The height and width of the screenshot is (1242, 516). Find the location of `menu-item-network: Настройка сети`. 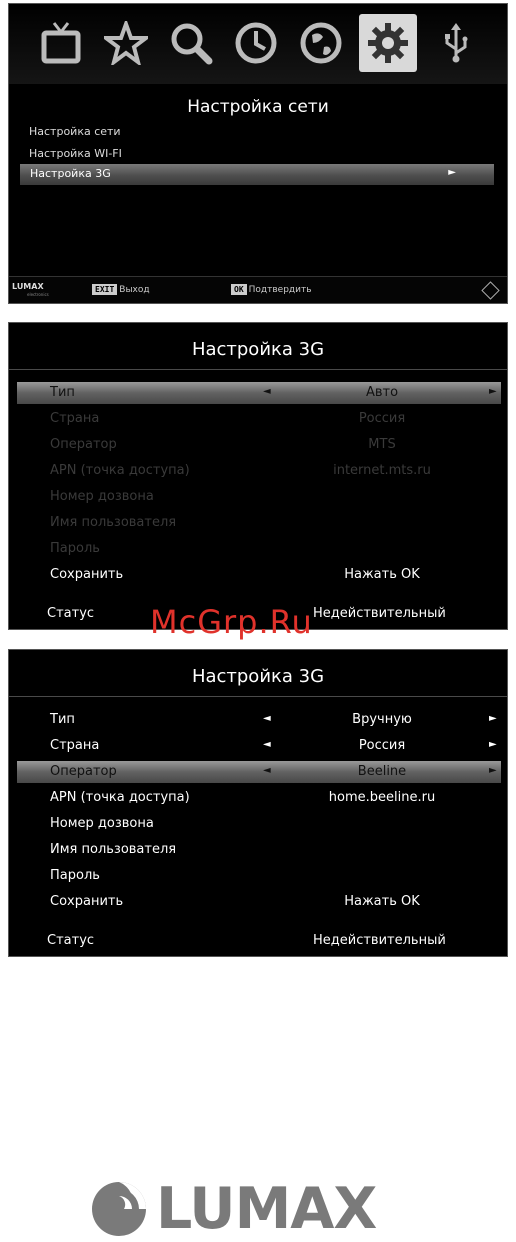

menu-item-network: Настройка сети is located at coordinates (75, 131).